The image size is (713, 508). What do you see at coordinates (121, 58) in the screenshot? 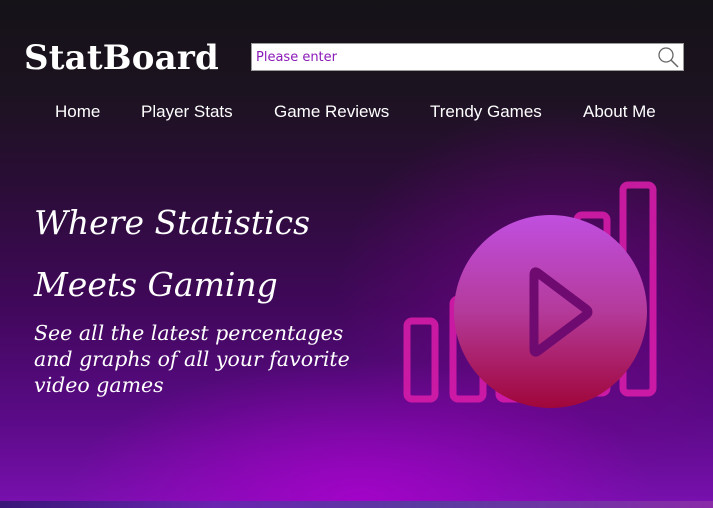
I see `site-logo: StatBoard` at bounding box center [121, 58].